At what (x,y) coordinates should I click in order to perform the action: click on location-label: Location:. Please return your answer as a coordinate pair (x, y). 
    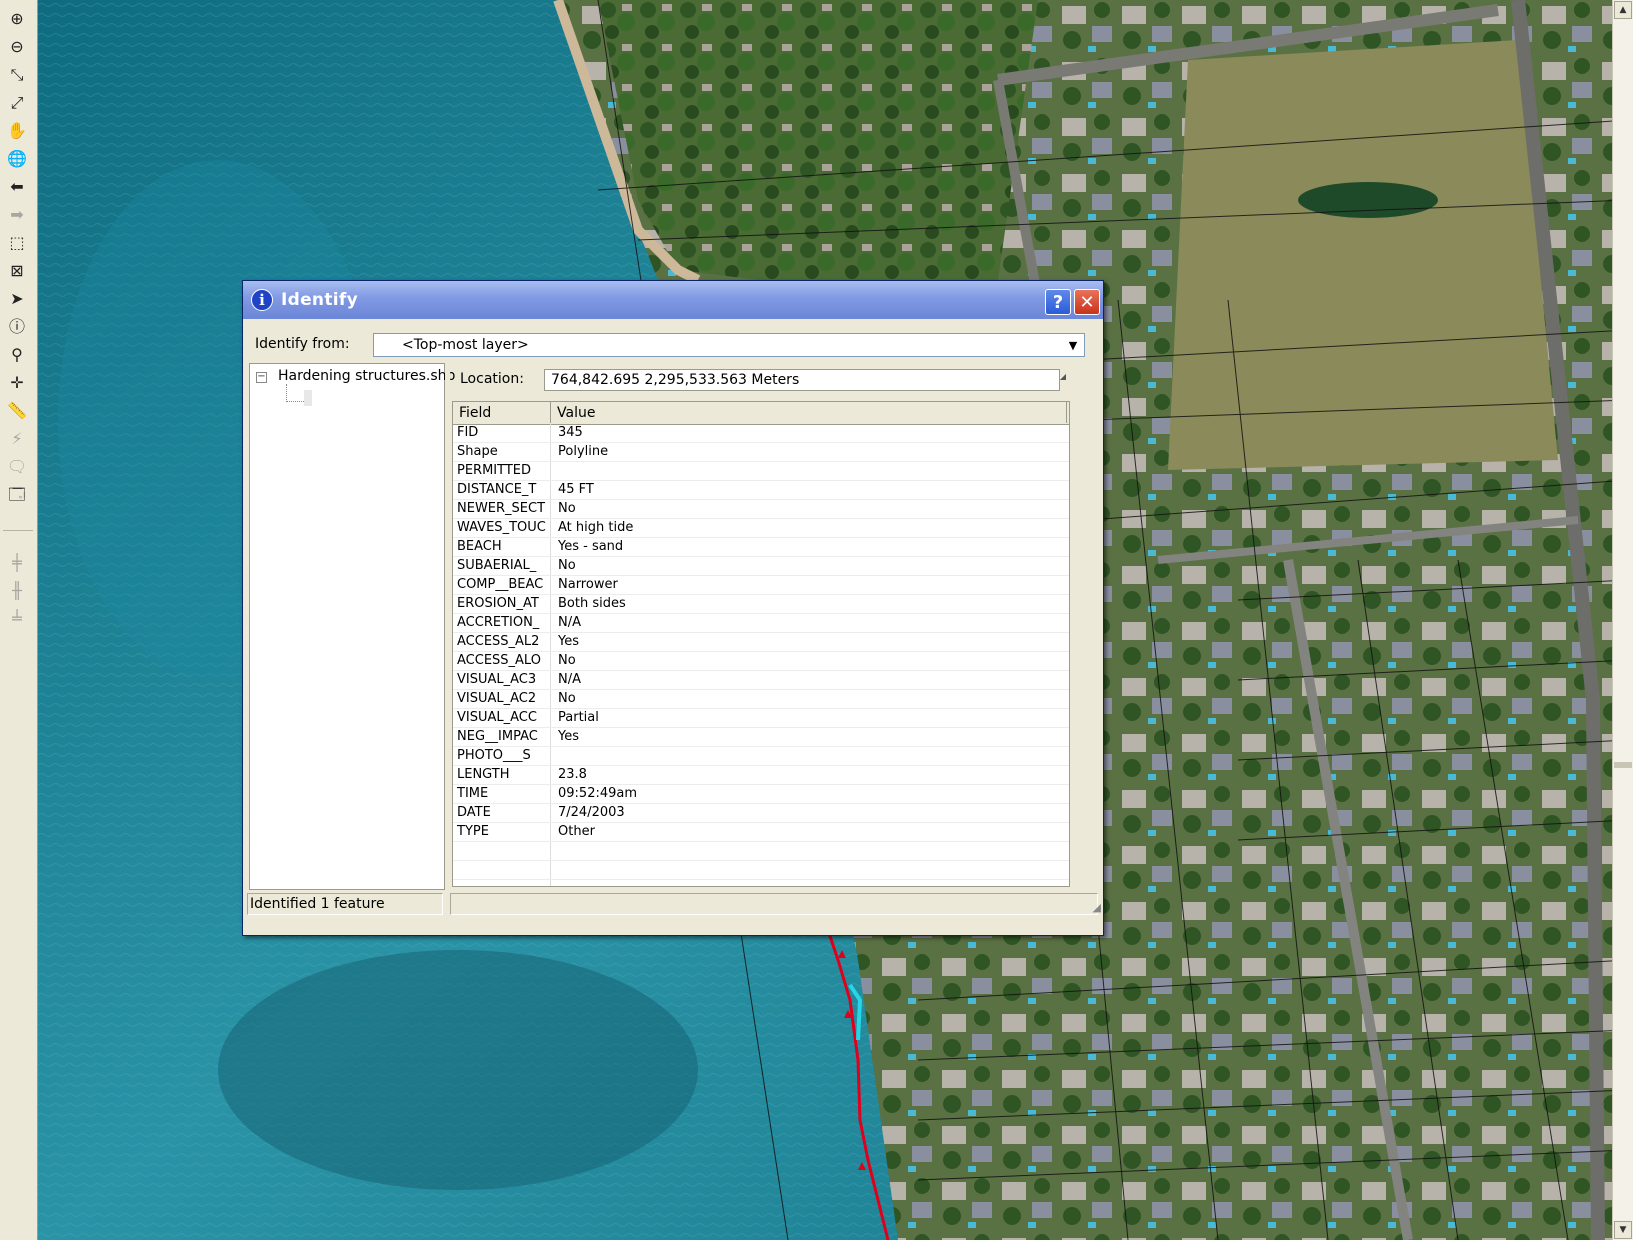
    Looking at the image, I should click on (492, 379).